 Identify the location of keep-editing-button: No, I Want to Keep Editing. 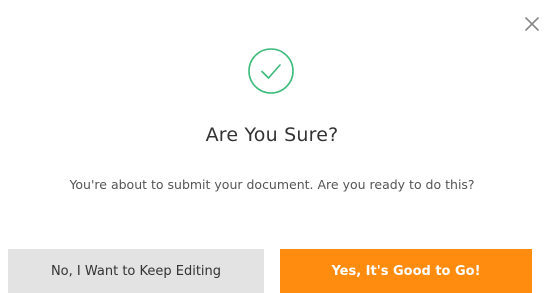
(136, 271).